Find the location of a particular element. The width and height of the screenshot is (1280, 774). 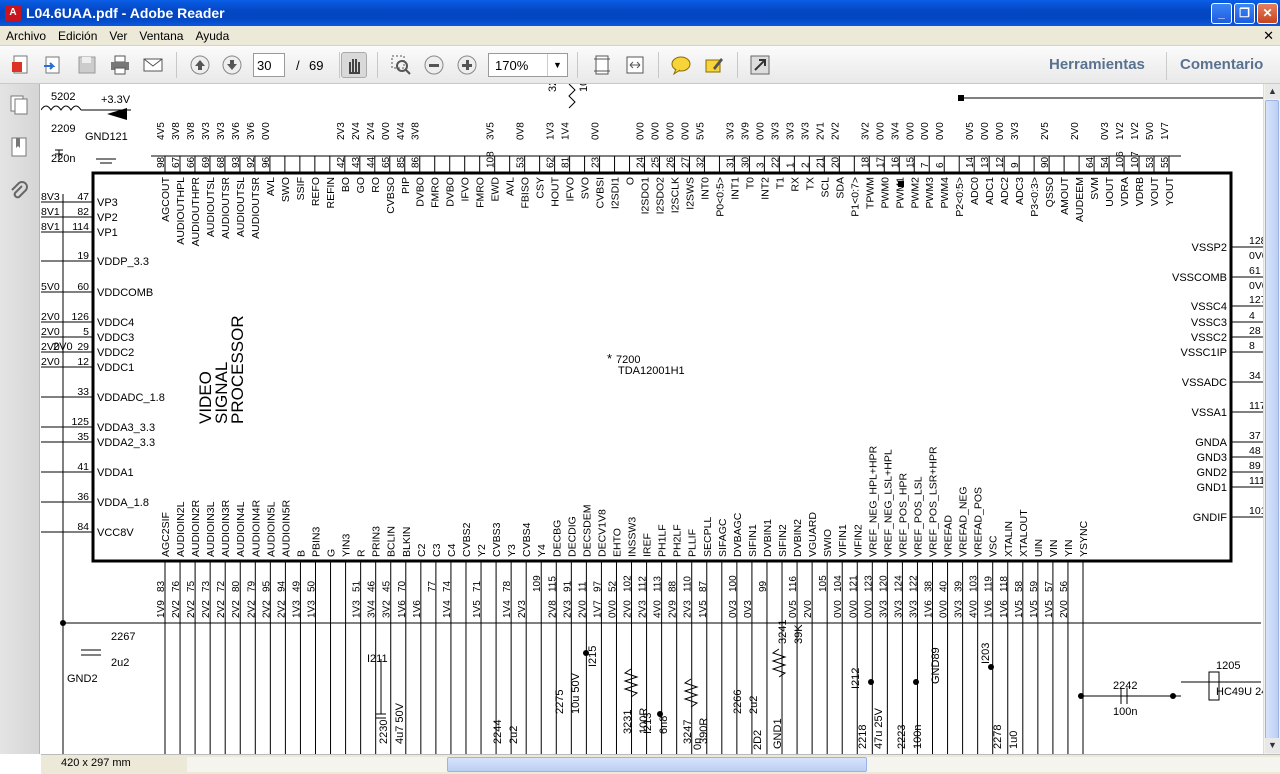

tools-link: Herramientas is located at coordinates (1097, 64).